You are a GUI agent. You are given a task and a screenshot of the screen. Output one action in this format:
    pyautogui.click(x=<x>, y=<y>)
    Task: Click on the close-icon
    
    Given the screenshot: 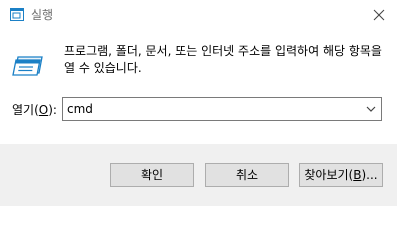 What is the action you would take?
    pyautogui.click(x=379, y=15)
    